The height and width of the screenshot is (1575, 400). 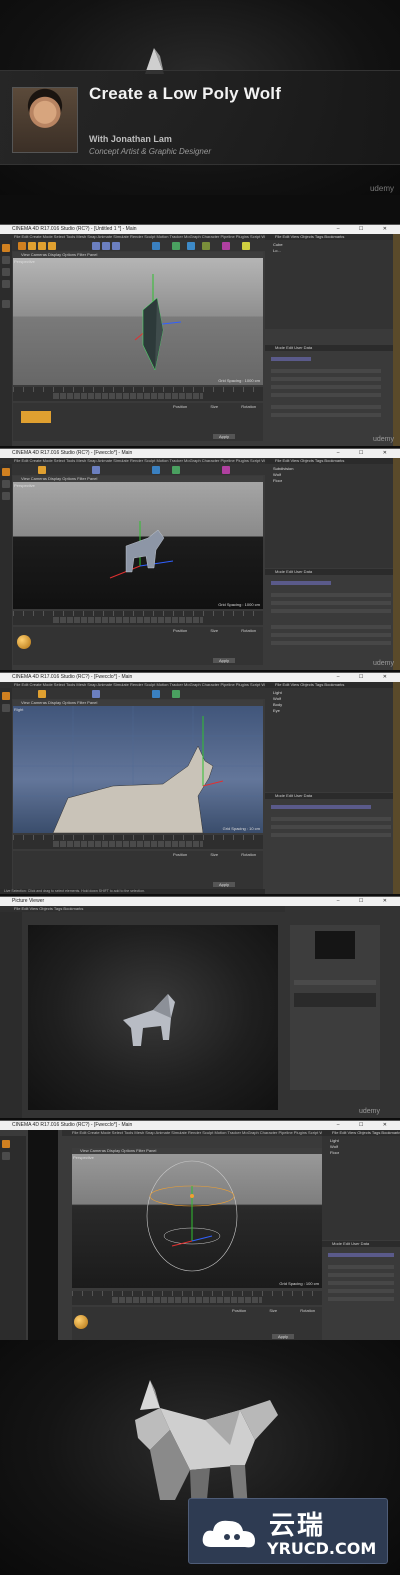 What do you see at coordinates (42, 246) in the screenshot?
I see `scale-icon` at bounding box center [42, 246].